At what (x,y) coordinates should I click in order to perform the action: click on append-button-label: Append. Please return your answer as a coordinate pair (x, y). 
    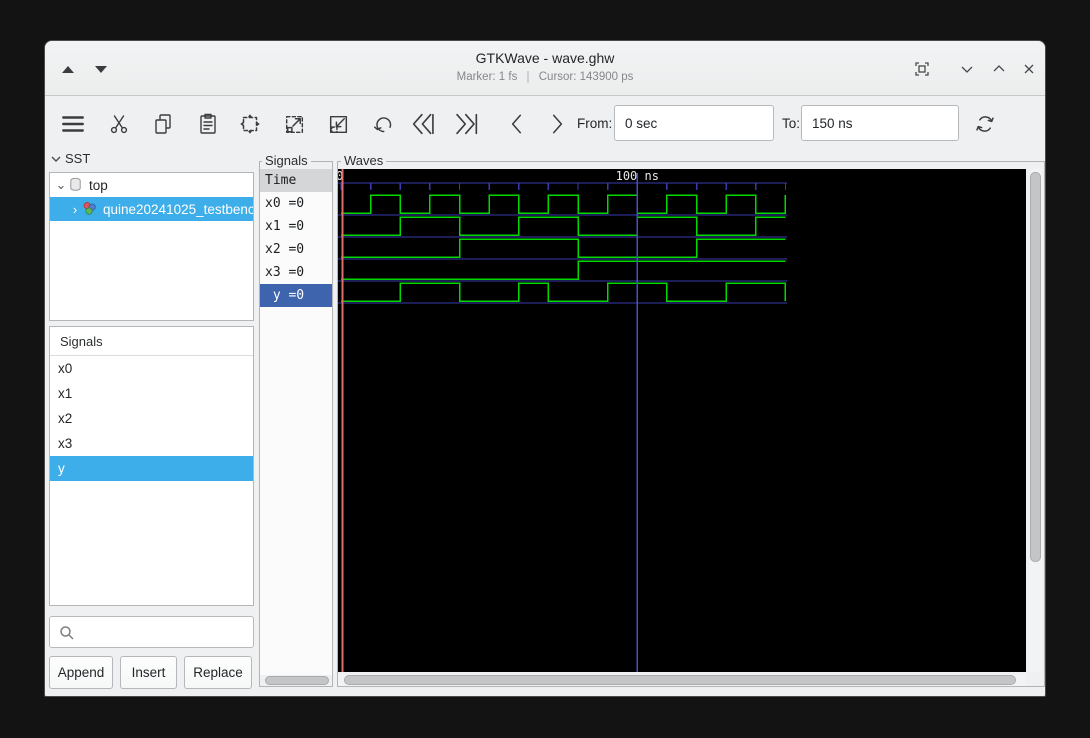
    Looking at the image, I should click on (81, 672).